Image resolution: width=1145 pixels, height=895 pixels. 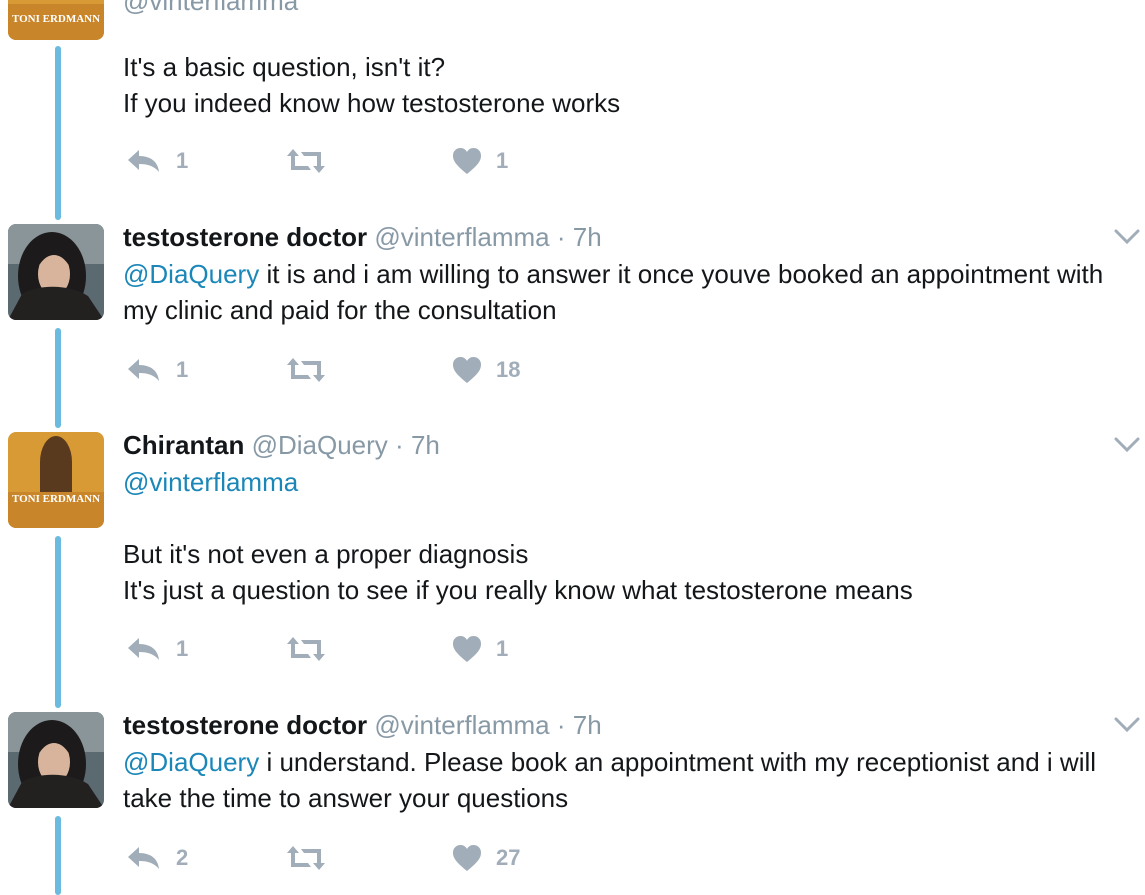 What do you see at coordinates (210, 482) in the screenshot?
I see `mention-link: @vinterflamma` at bounding box center [210, 482].